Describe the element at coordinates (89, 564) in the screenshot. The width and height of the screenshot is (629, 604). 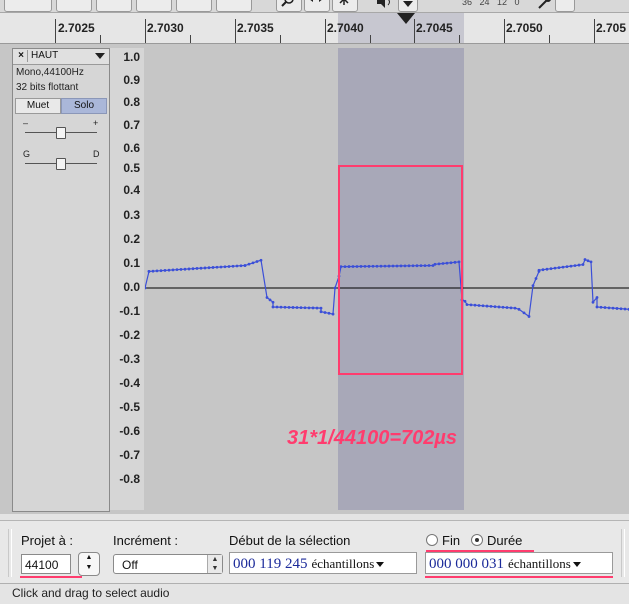
I see `project-rate-stepper: ▲ ▼` at that location.